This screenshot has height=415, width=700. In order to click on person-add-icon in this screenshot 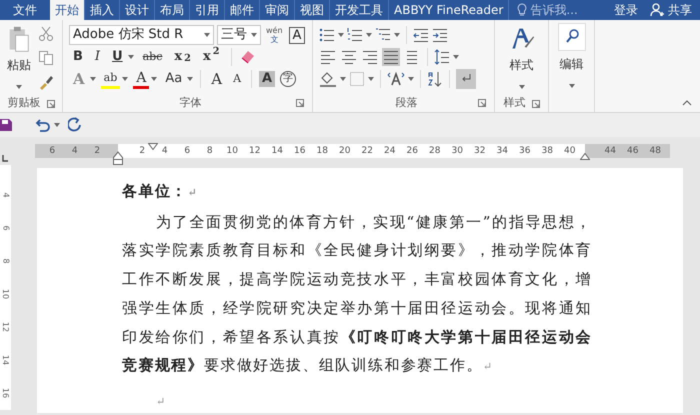, I will do `click(657, 10)`.